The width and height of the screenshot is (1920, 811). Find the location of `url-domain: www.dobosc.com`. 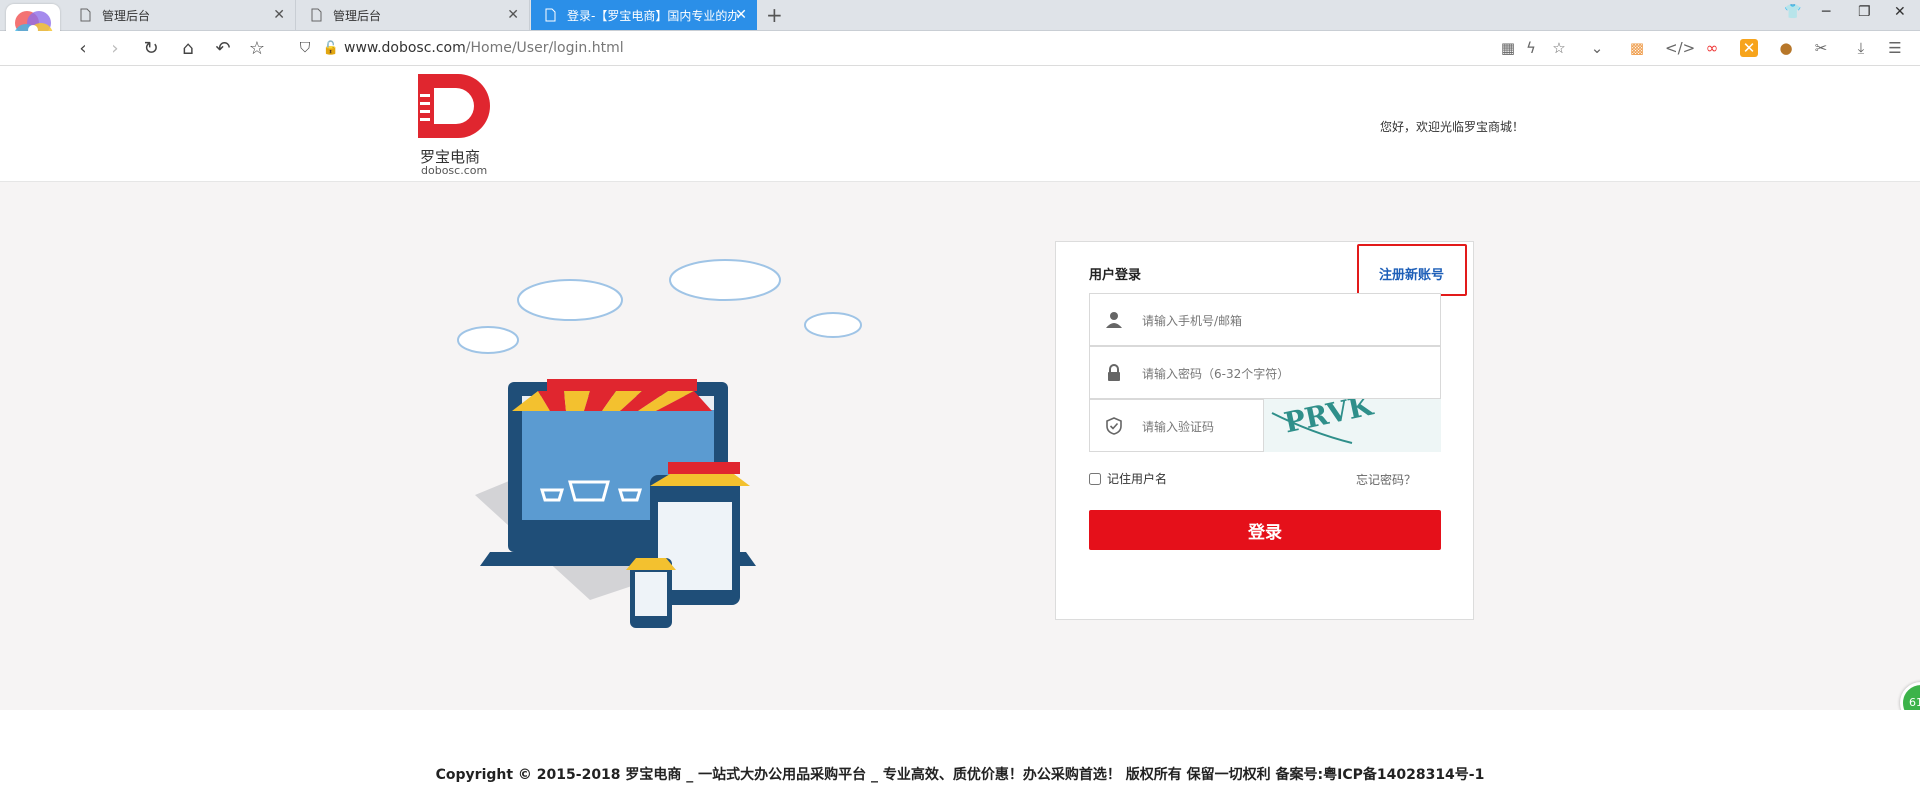

url-domain: www.dobosc.com is located at coordinates (405, 48).